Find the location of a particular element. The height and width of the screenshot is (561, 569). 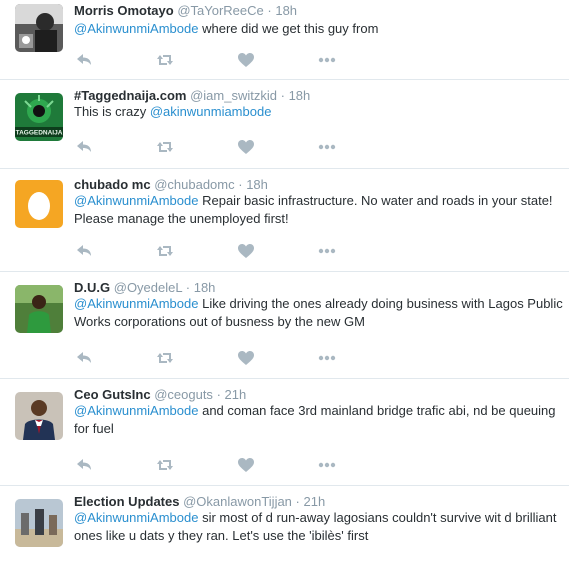

mention-link: @akinwunmiambode is located at coordinates (211, 111).